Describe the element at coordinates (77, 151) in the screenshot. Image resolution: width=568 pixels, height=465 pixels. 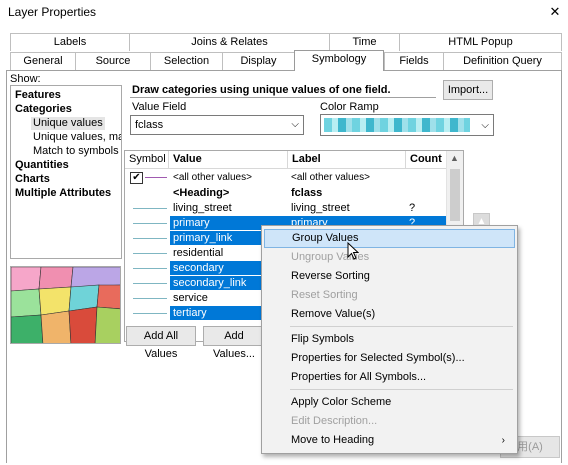
I see `tree-item-match-to-symbols: Match to symbols in a` at that location.